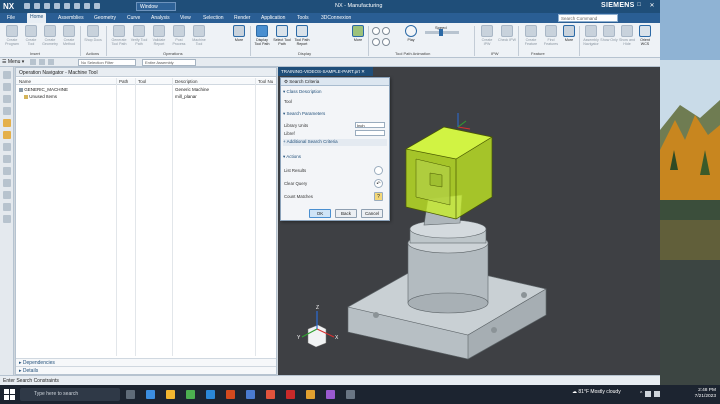  I want to click on windows-start-icon, so click(9, 394).